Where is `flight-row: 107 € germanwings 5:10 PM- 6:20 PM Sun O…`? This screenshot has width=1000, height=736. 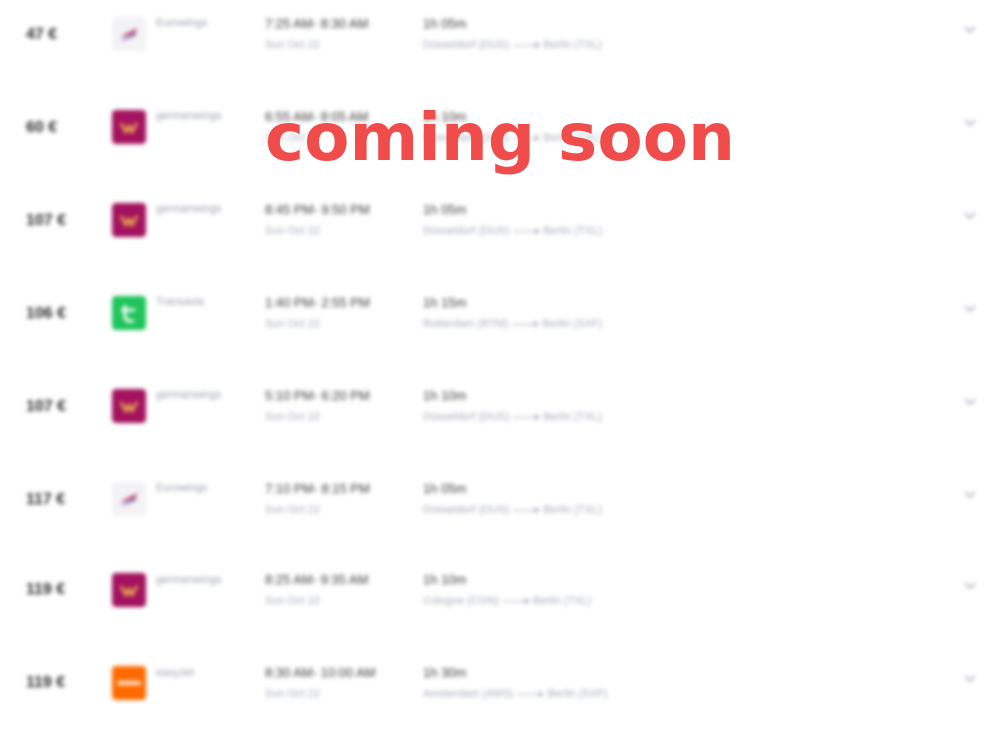
flight-row: 107 € germanwings 5:10 PM- 6:20 PM Sun O… is located at coordinates (500, 418).